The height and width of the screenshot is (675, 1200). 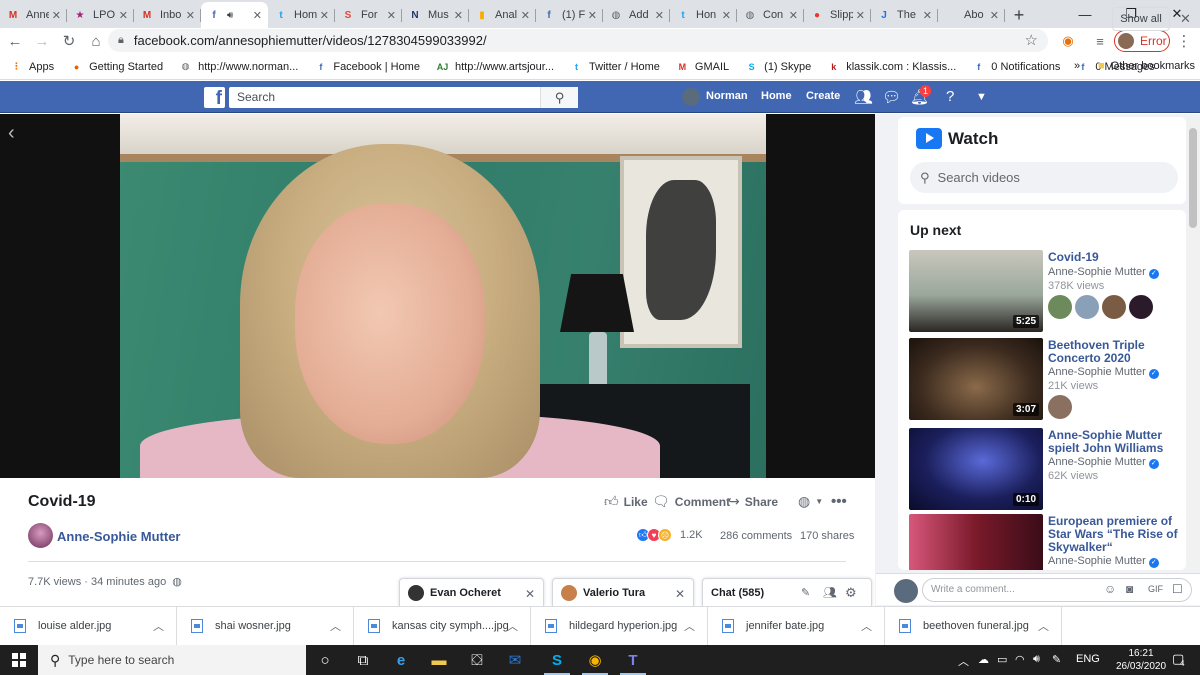 What do you see at coordinates (1184, 41) in the screenshot?
I see `browser-menu-icon: ⋮` at bounding box center [1184, 41].